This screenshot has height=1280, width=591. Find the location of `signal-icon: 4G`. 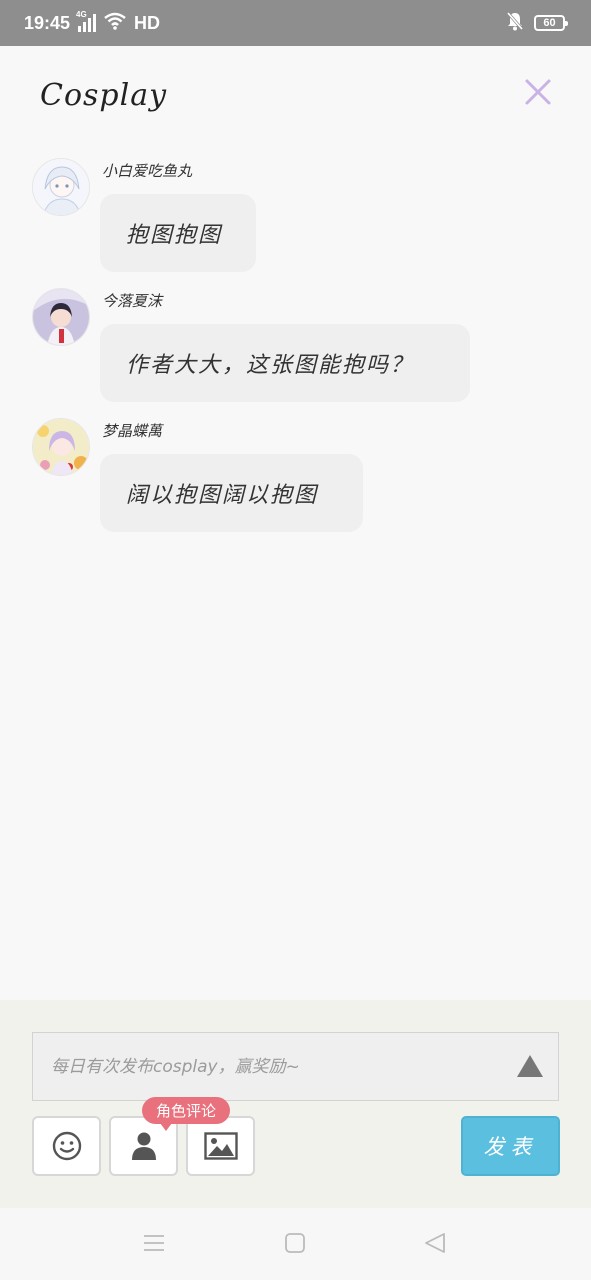

signal-icon: 4G is located at coordinates (86, 21).